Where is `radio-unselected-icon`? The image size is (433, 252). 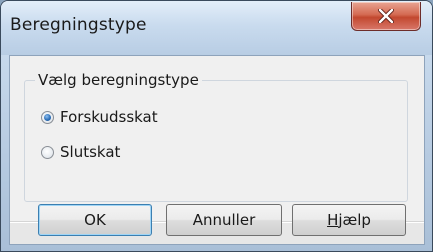 radio-unselected-icon is located at coordinates (47, 152).